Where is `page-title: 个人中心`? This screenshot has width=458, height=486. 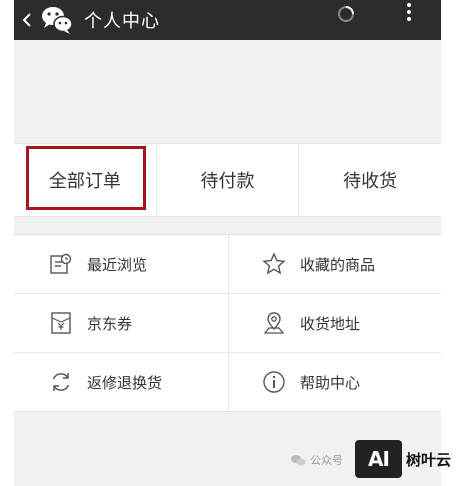
page-title: 个人中心 is located at coordinates (122, 21).